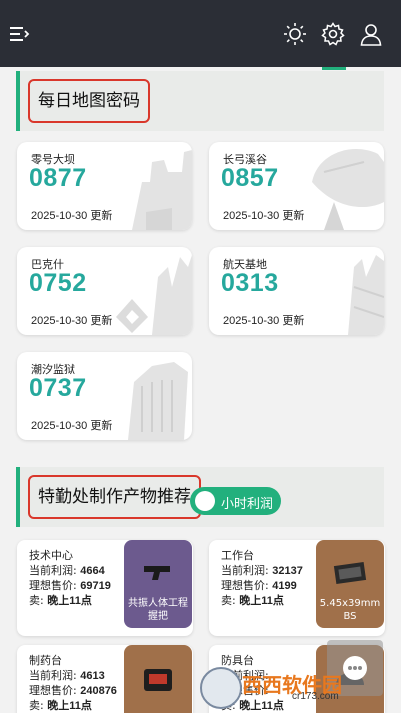 The image size is (401, 713). Describe the element at coordinates (158, 584) in the screenshot. I see `item-tile: 共振人体工程握把` at that location.